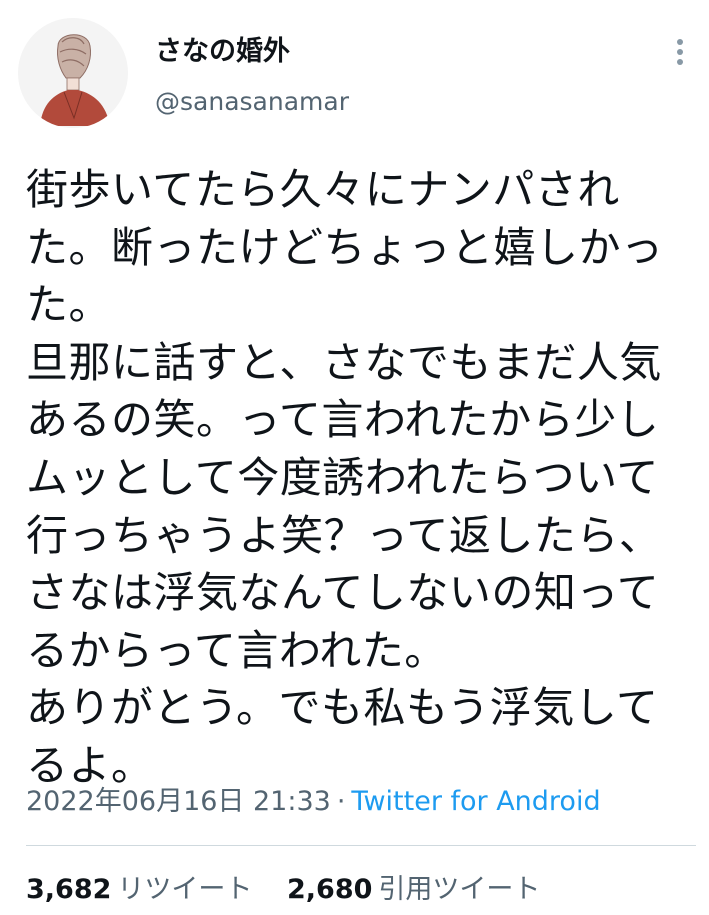  I want to click on tweet-stats: 3,682 リツイート 2,680 引用ツイート, so click(296, 890).